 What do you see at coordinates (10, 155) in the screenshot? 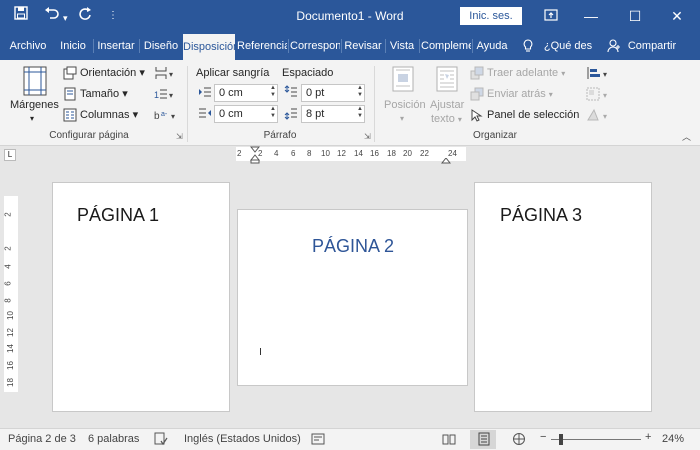
I see `tab-selector: L` at bounding box center [10, 155].